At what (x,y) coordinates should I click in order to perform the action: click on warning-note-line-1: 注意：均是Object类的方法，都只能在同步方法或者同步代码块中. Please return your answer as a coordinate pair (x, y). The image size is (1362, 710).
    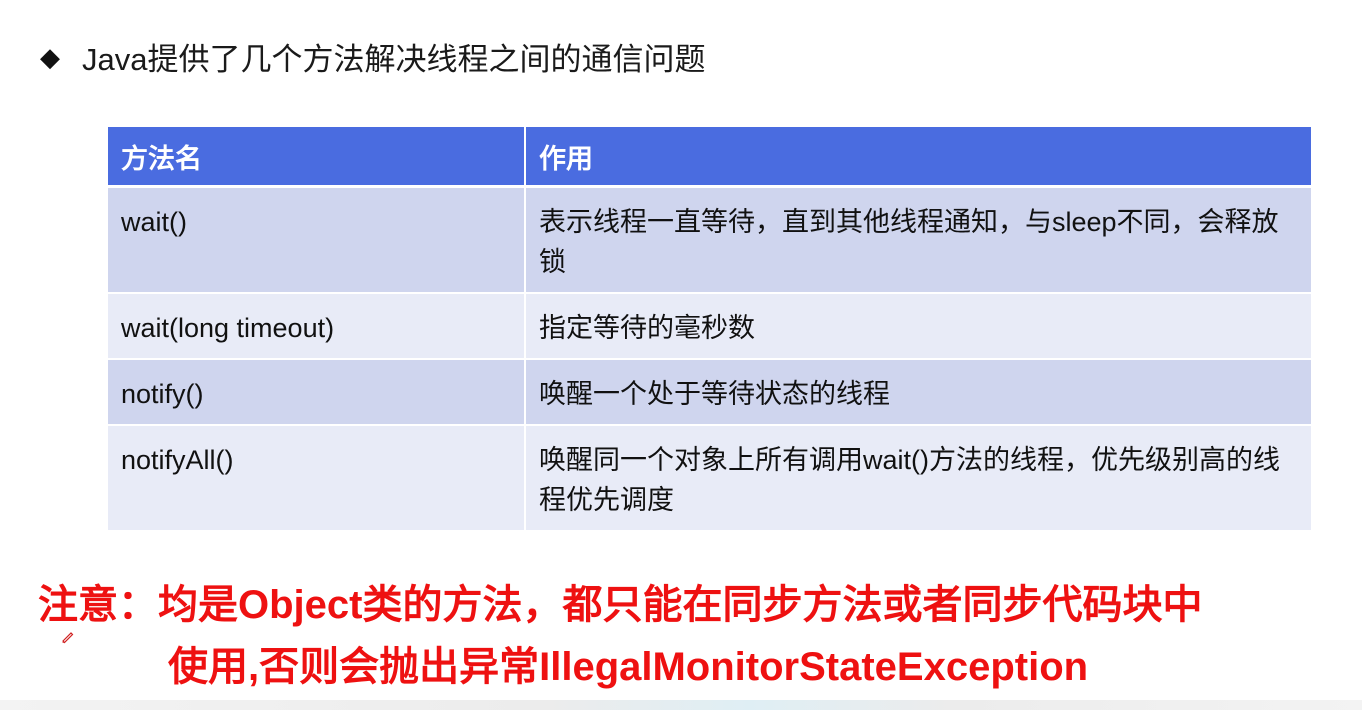
    Looking at the image, I should click on (620, 605).